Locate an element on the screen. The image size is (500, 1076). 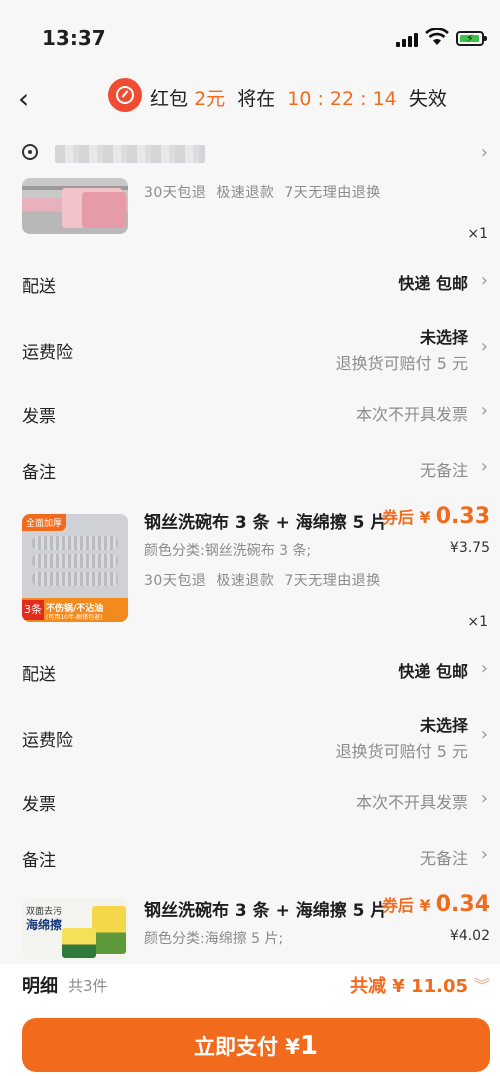
checkout-bar: 明细 共3件 共减 ¥ 11.05 ︾ 立即支付 ¥1 is located at coordinates (250, 1020).